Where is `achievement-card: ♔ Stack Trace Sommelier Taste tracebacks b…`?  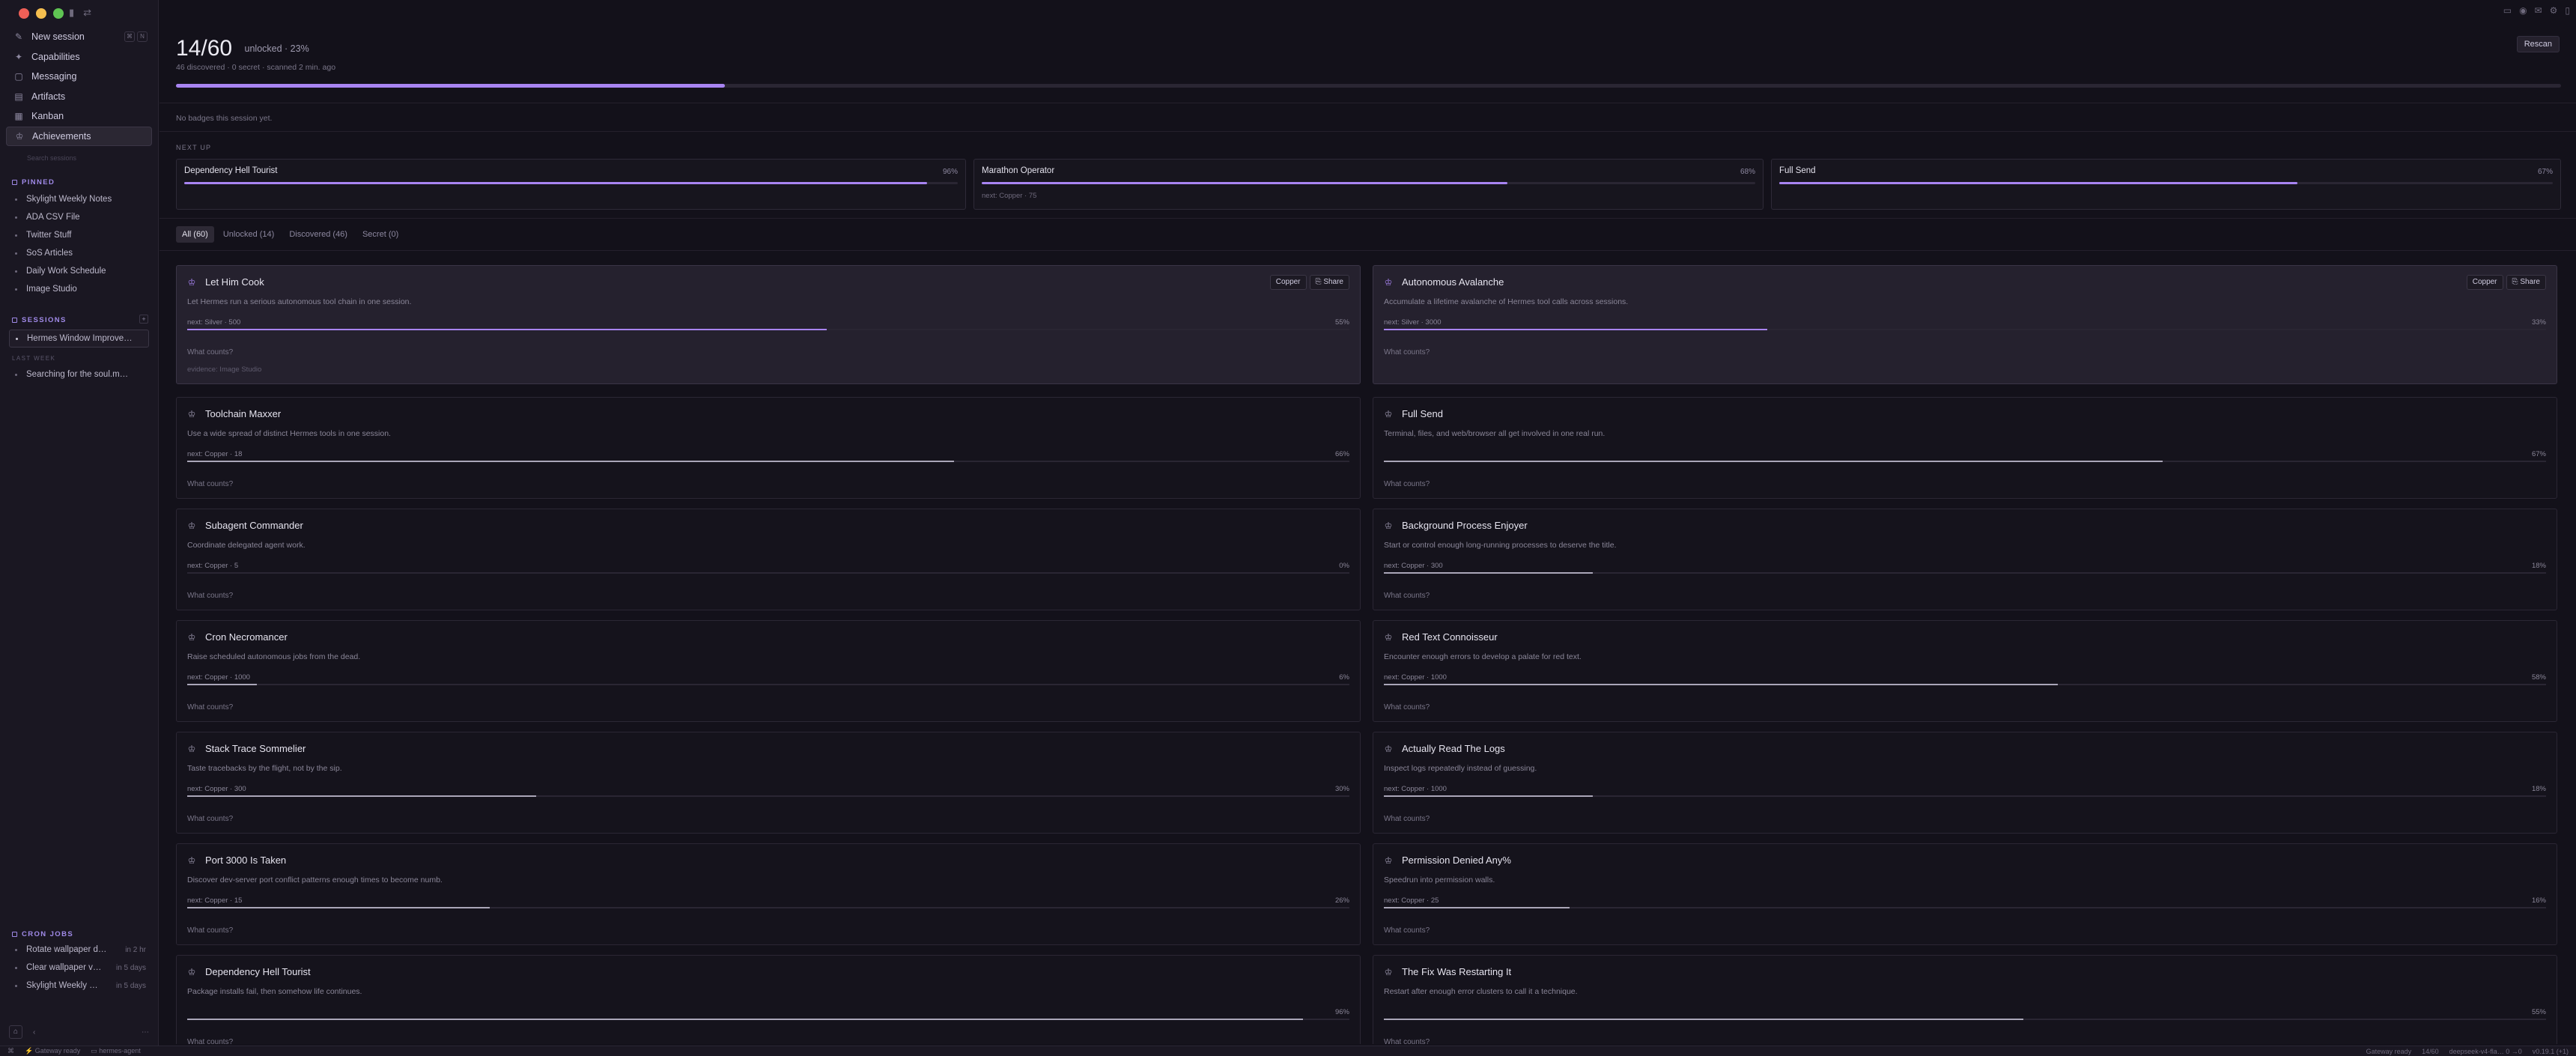
achievement-card: ♔ Stack Trace Sommelier Taste tracebacks b… is located at coordinates (768, 783).